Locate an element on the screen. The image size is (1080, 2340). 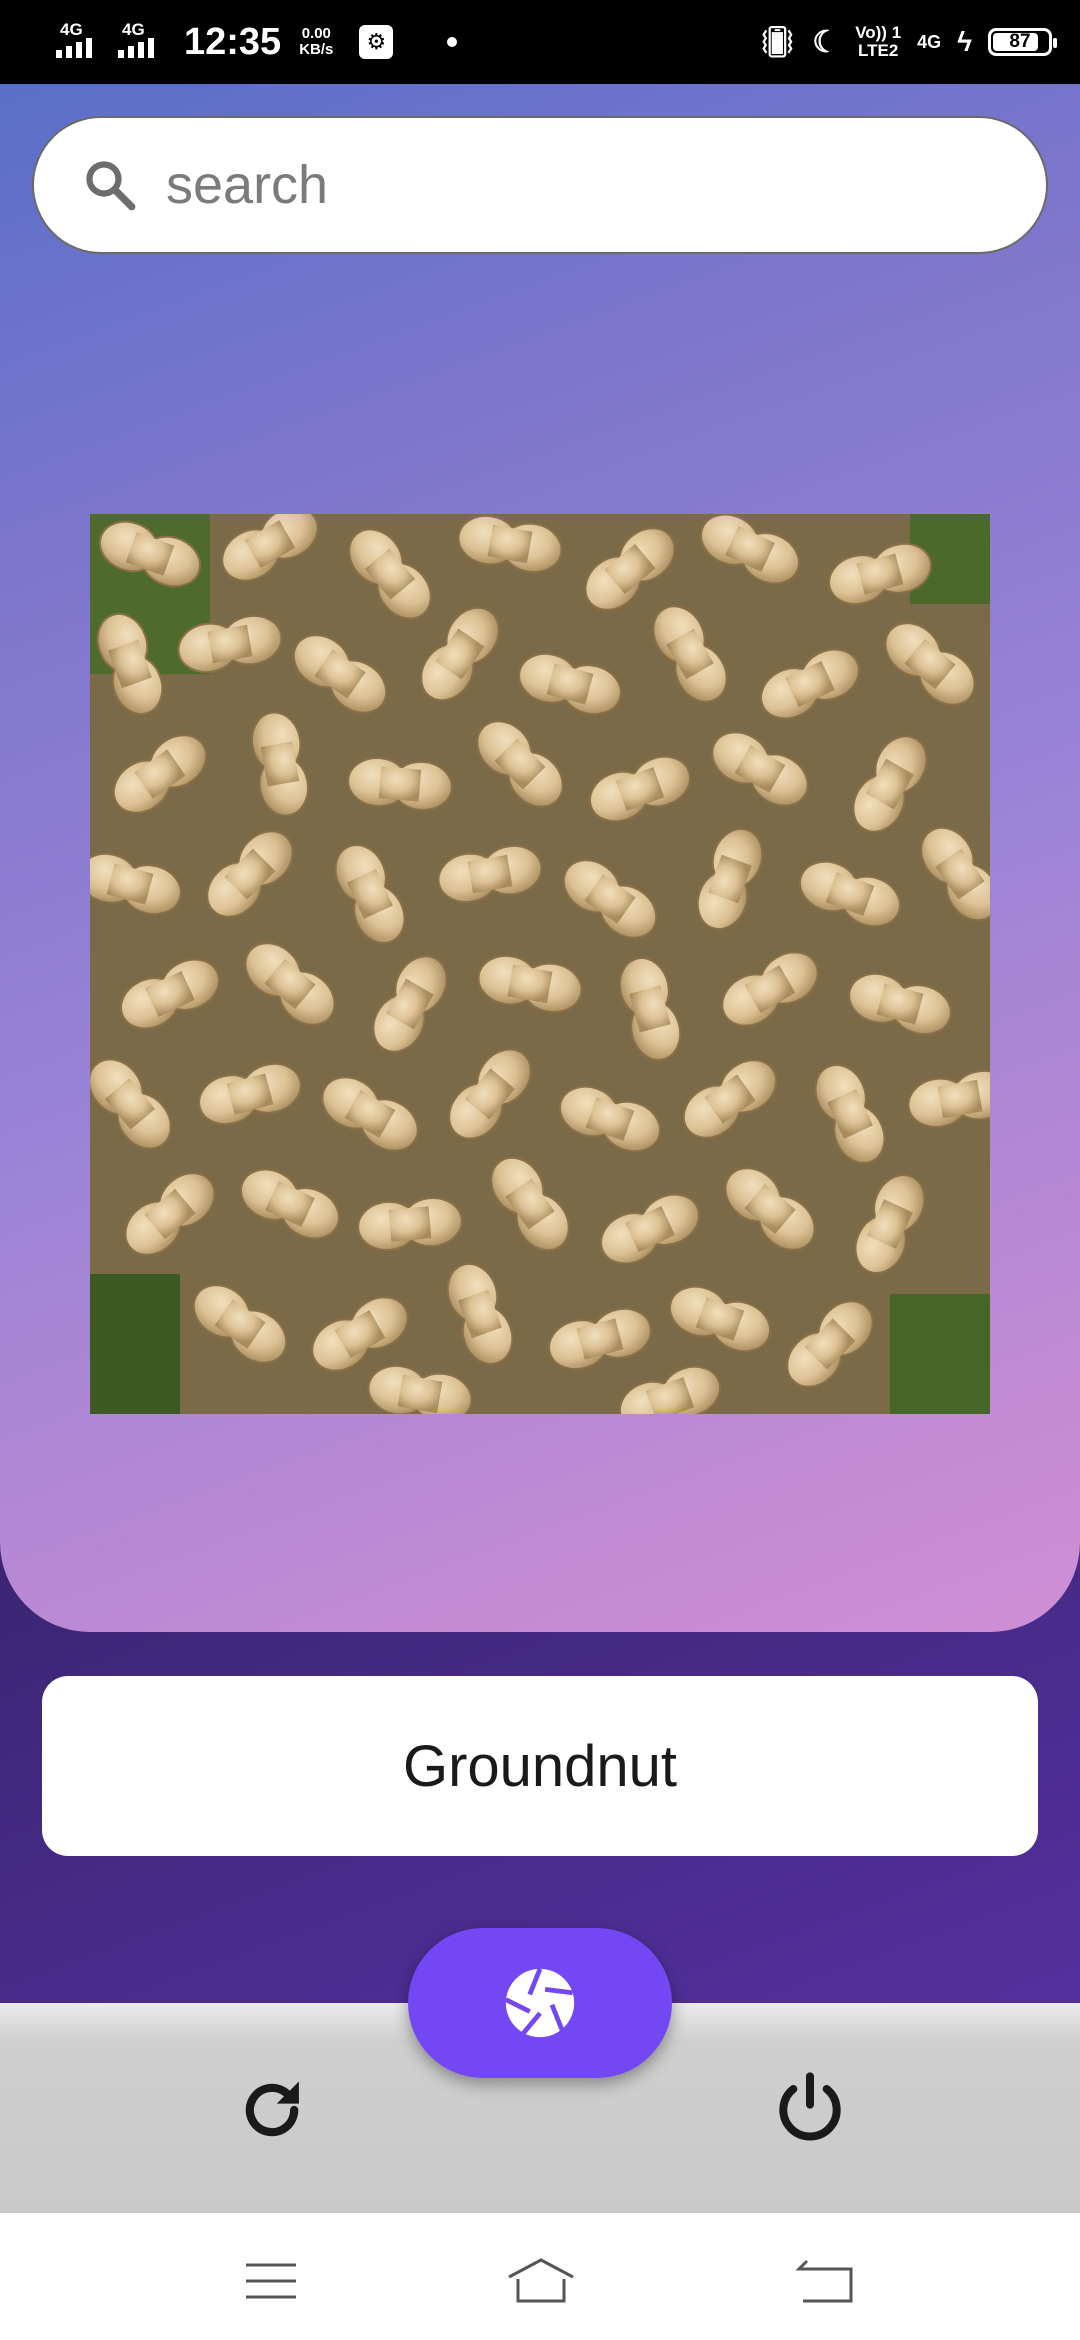
search-input is located at coordinates (566, 185).